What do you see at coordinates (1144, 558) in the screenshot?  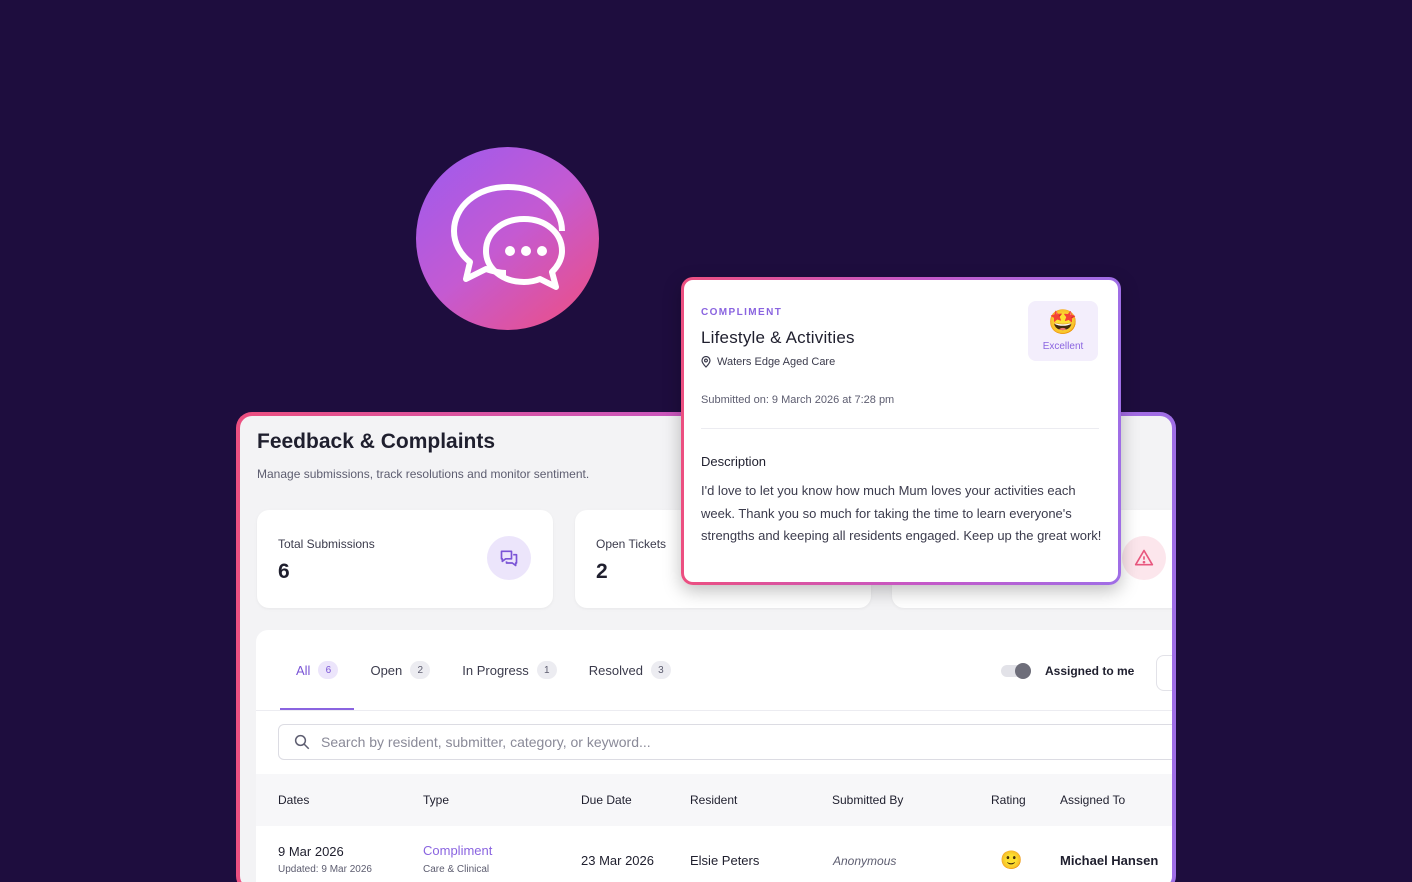 I see `warning-icon` at bounding box center [1144, 558].